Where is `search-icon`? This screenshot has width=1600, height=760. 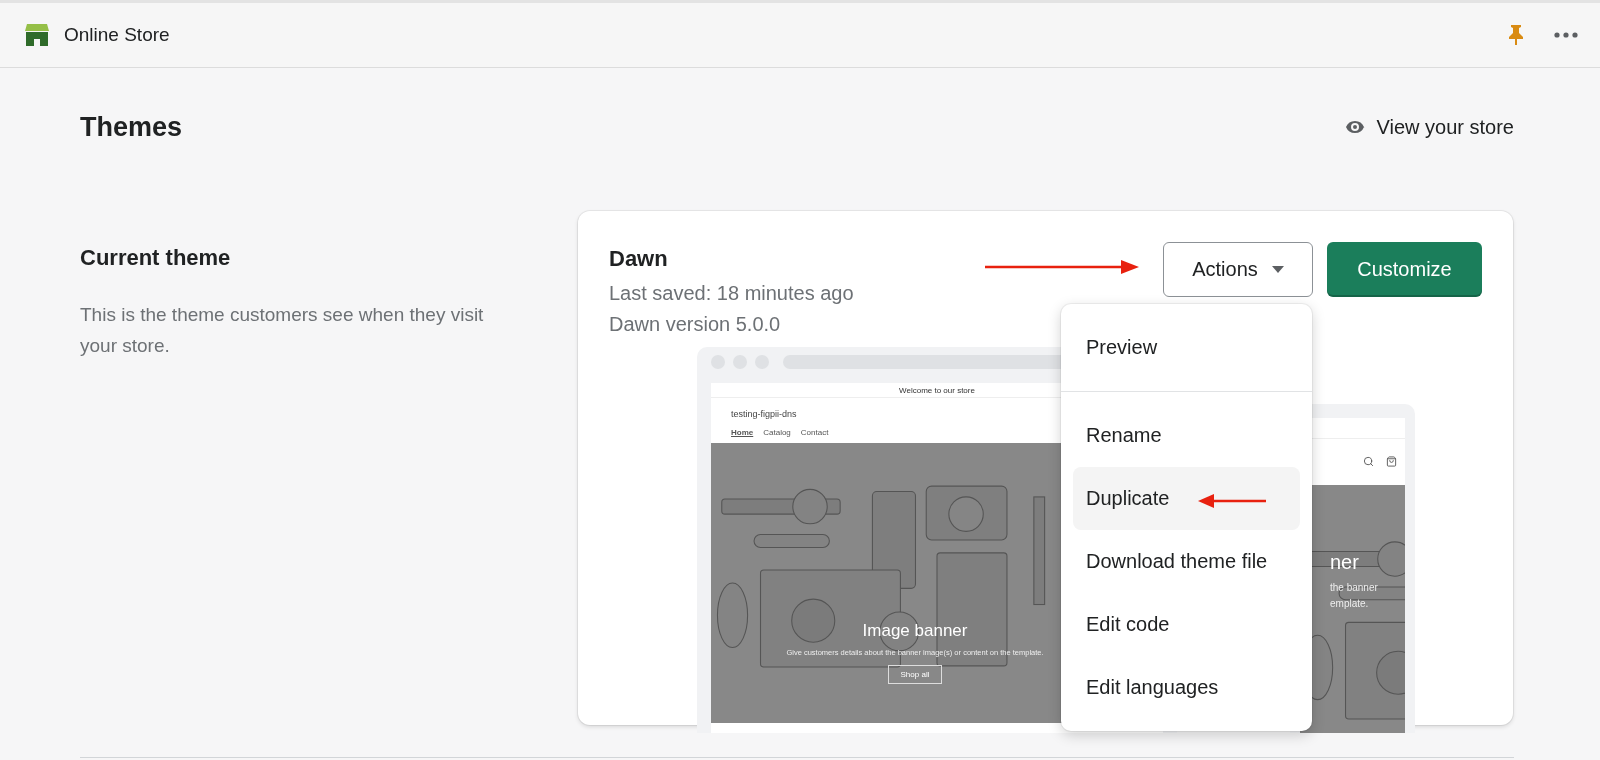 search-icon is located at coordinates (1368, 461).